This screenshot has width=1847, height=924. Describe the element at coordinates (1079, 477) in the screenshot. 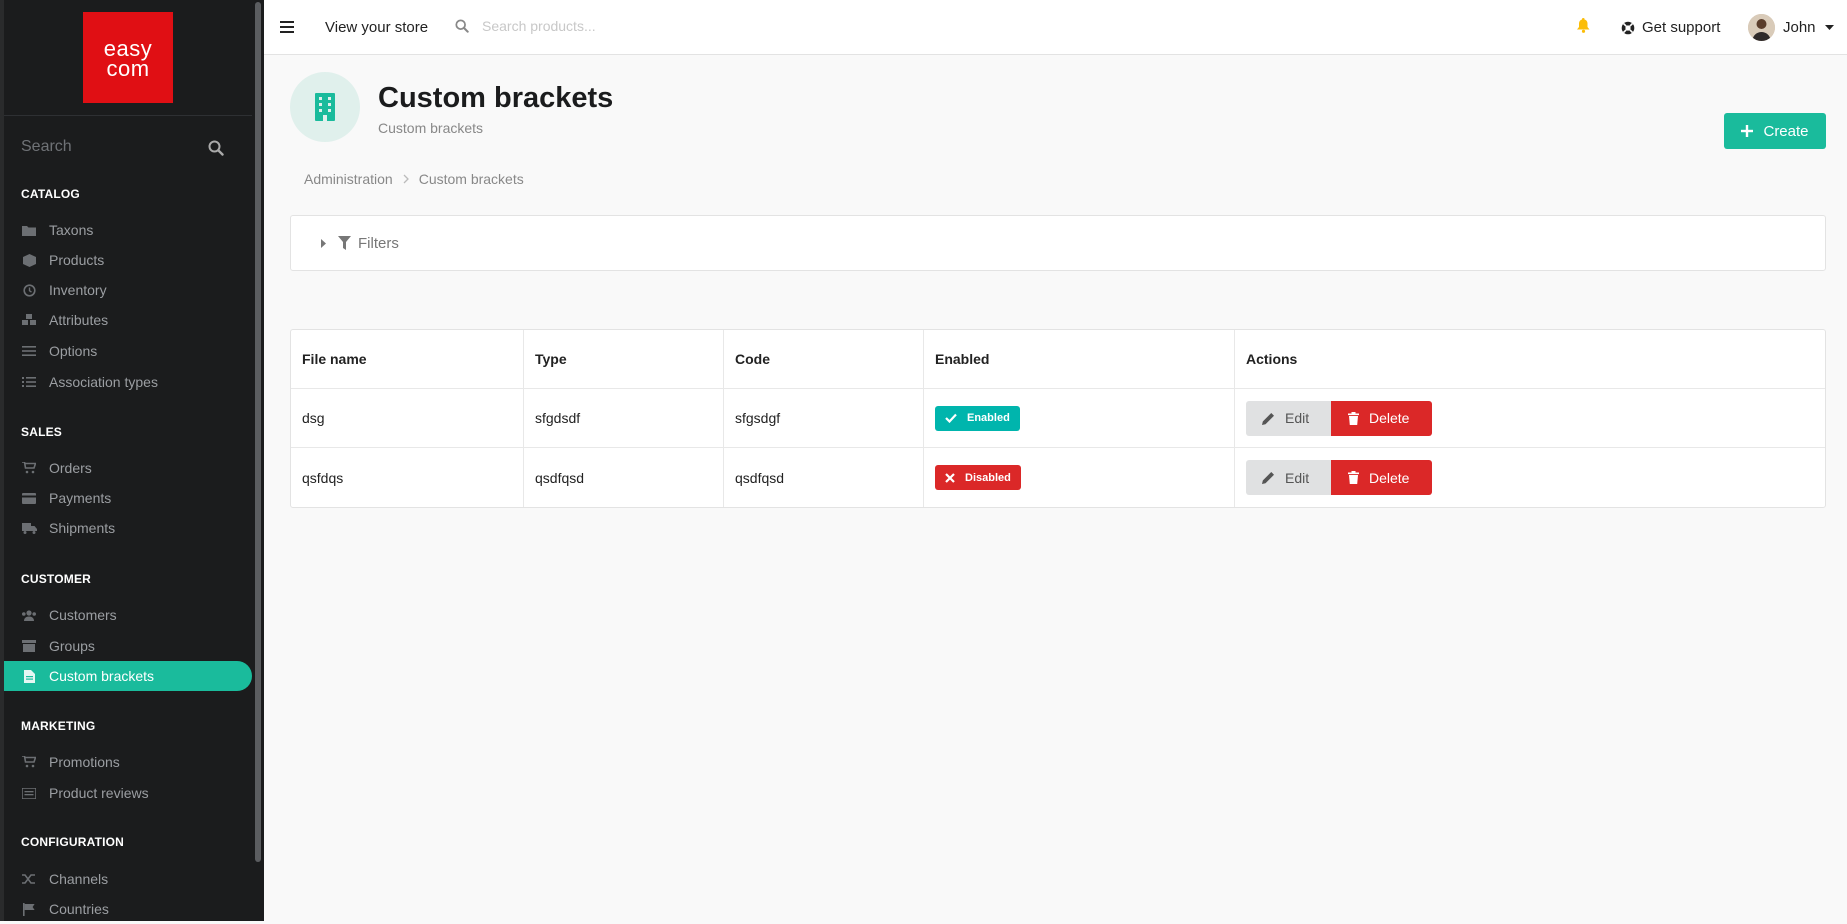

I see `cell-enabled: Disabled` at that location.